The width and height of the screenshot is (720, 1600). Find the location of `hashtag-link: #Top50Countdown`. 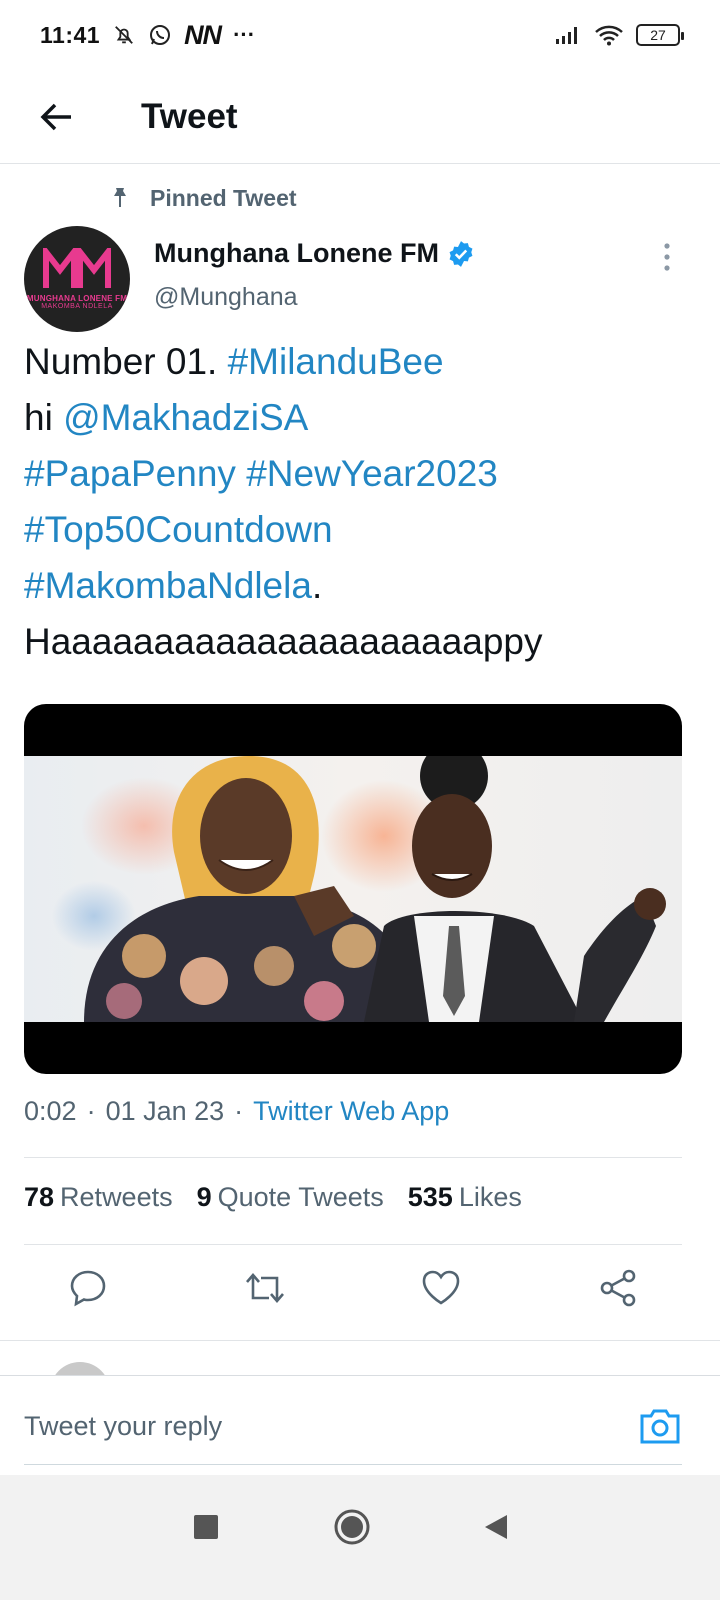

hashtag-link: #Top50Countdown is located at coordinates (178, 529).